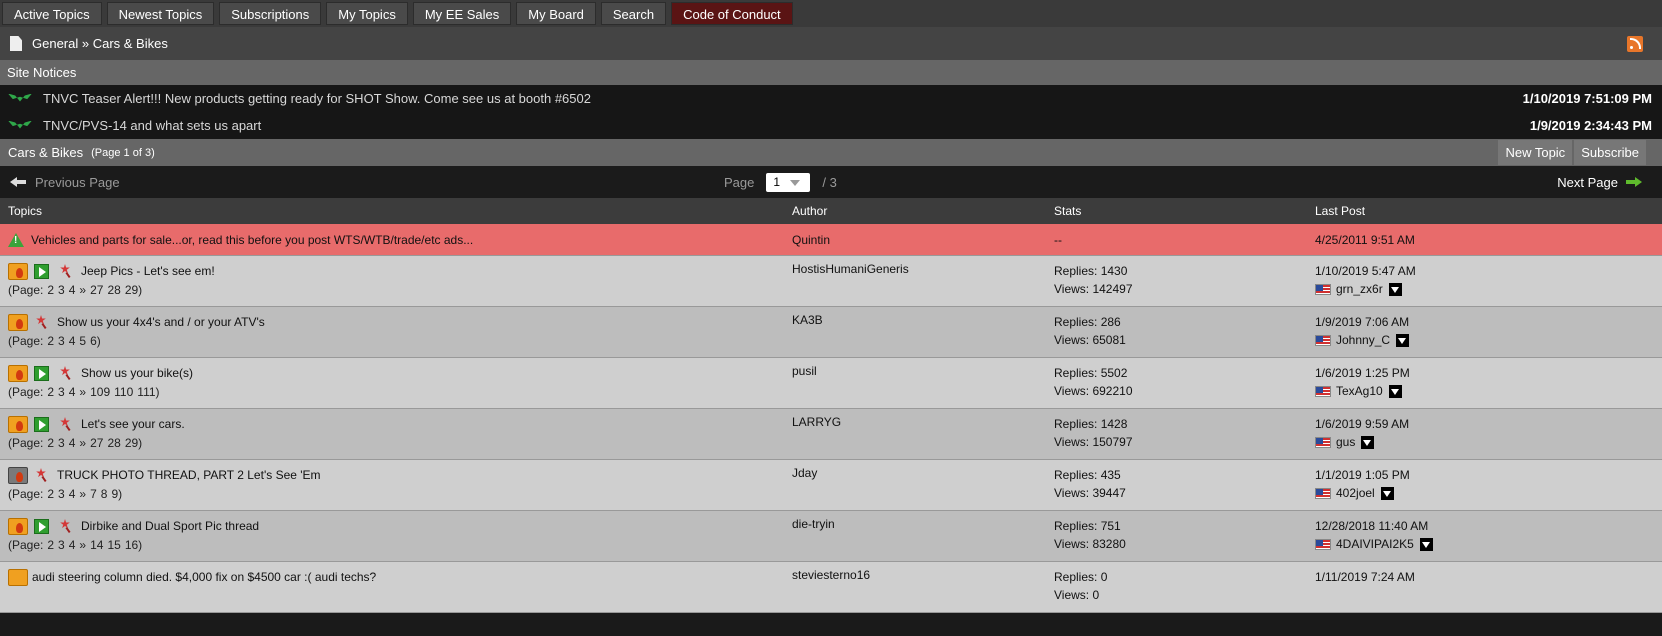  What do you see at coordinates (1488, 475) in the screenshot?
I see `last-post-date: 1/1/2019 1:05 PM` at bounding box center [1488, 475].